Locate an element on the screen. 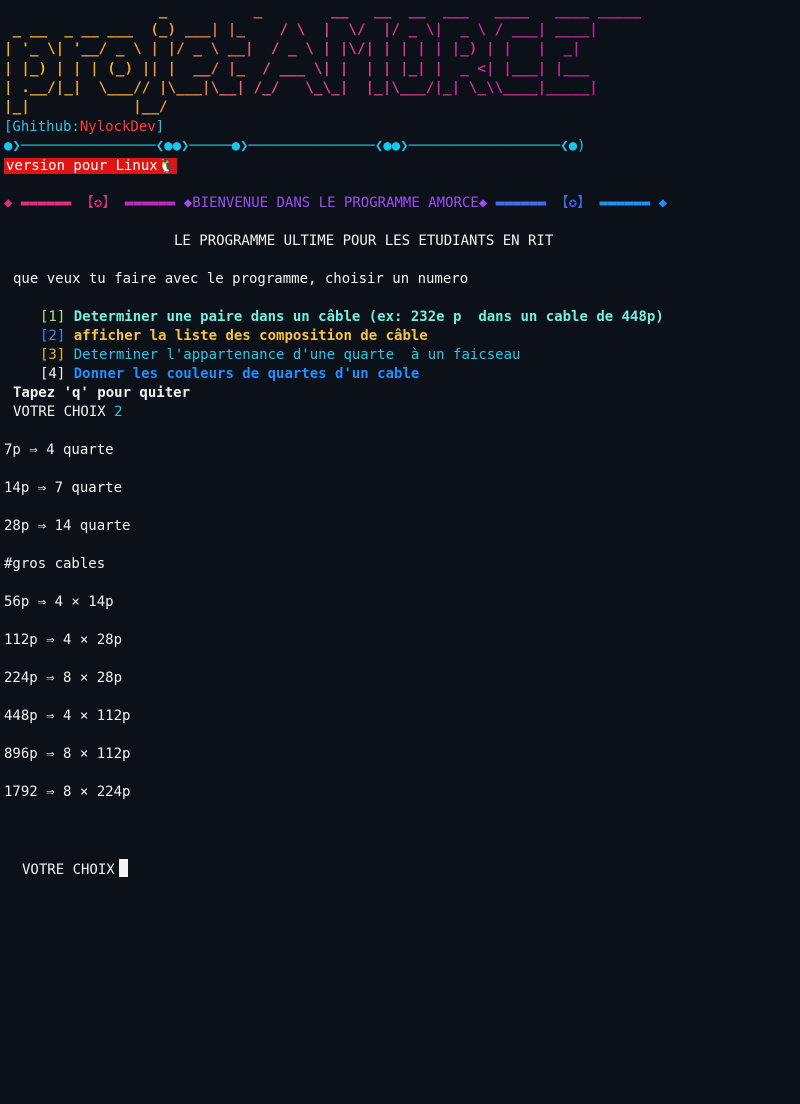  welcome-text: ◆BIENVENUE DANS LE PROGRAMME AMORCE◆ is located at coordinates (335, 203).